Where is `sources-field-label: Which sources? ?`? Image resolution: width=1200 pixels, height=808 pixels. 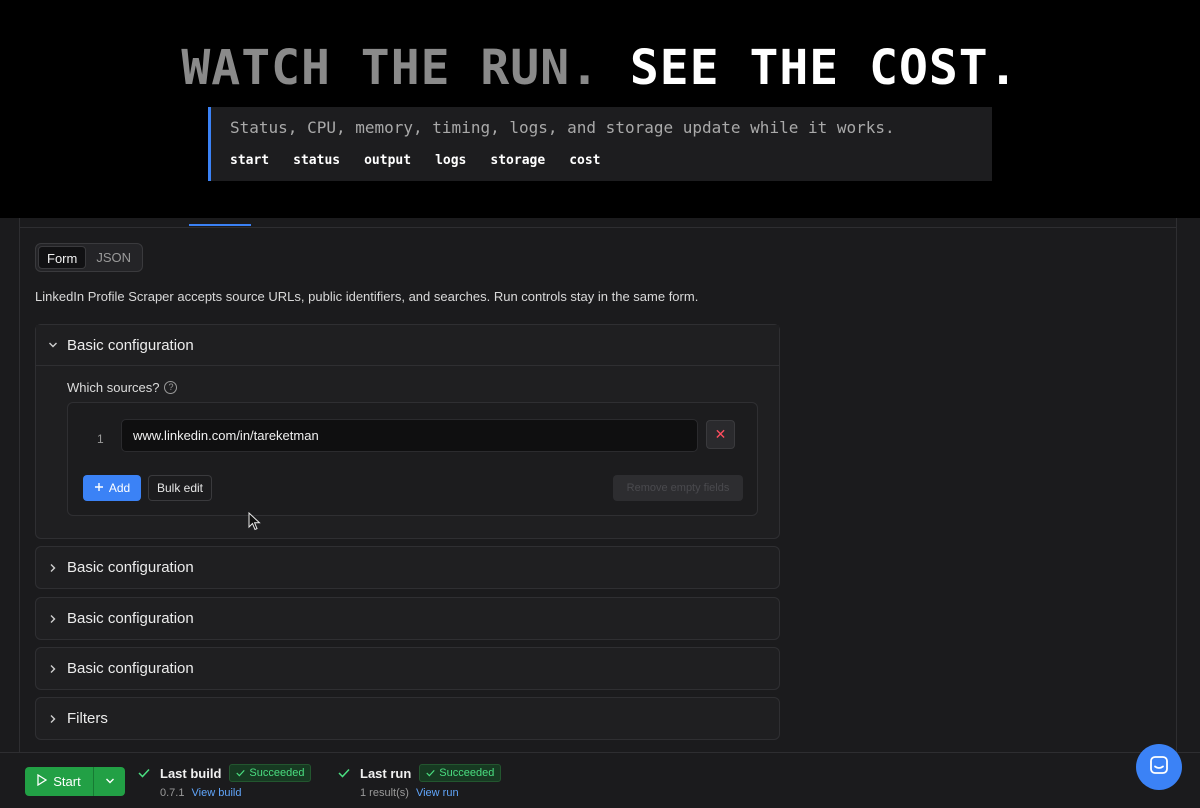 sources-field-label: Which sources? ? is located at coordinates (122, 387).